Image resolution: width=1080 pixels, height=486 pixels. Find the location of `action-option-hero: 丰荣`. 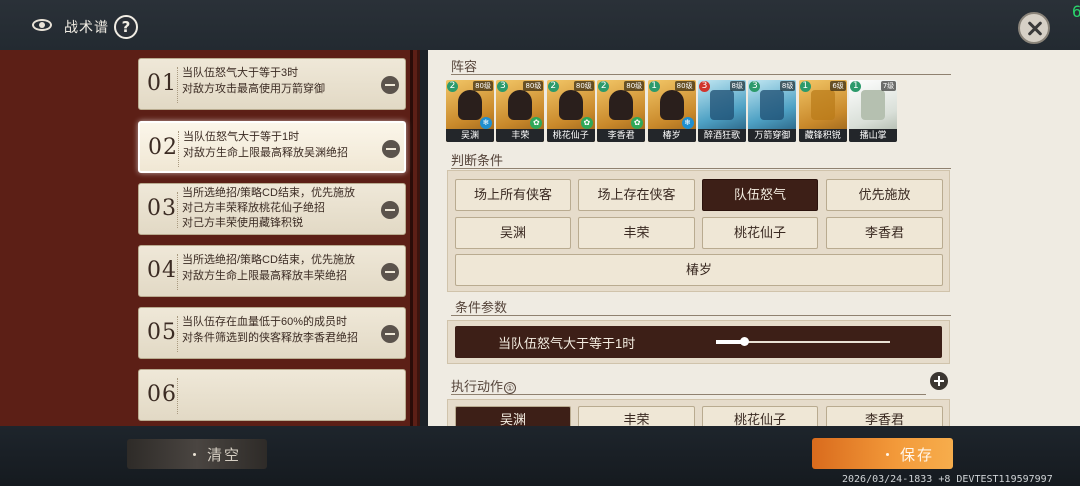

action-option-hero: 丰荣 is located at coordinates (636, 416).